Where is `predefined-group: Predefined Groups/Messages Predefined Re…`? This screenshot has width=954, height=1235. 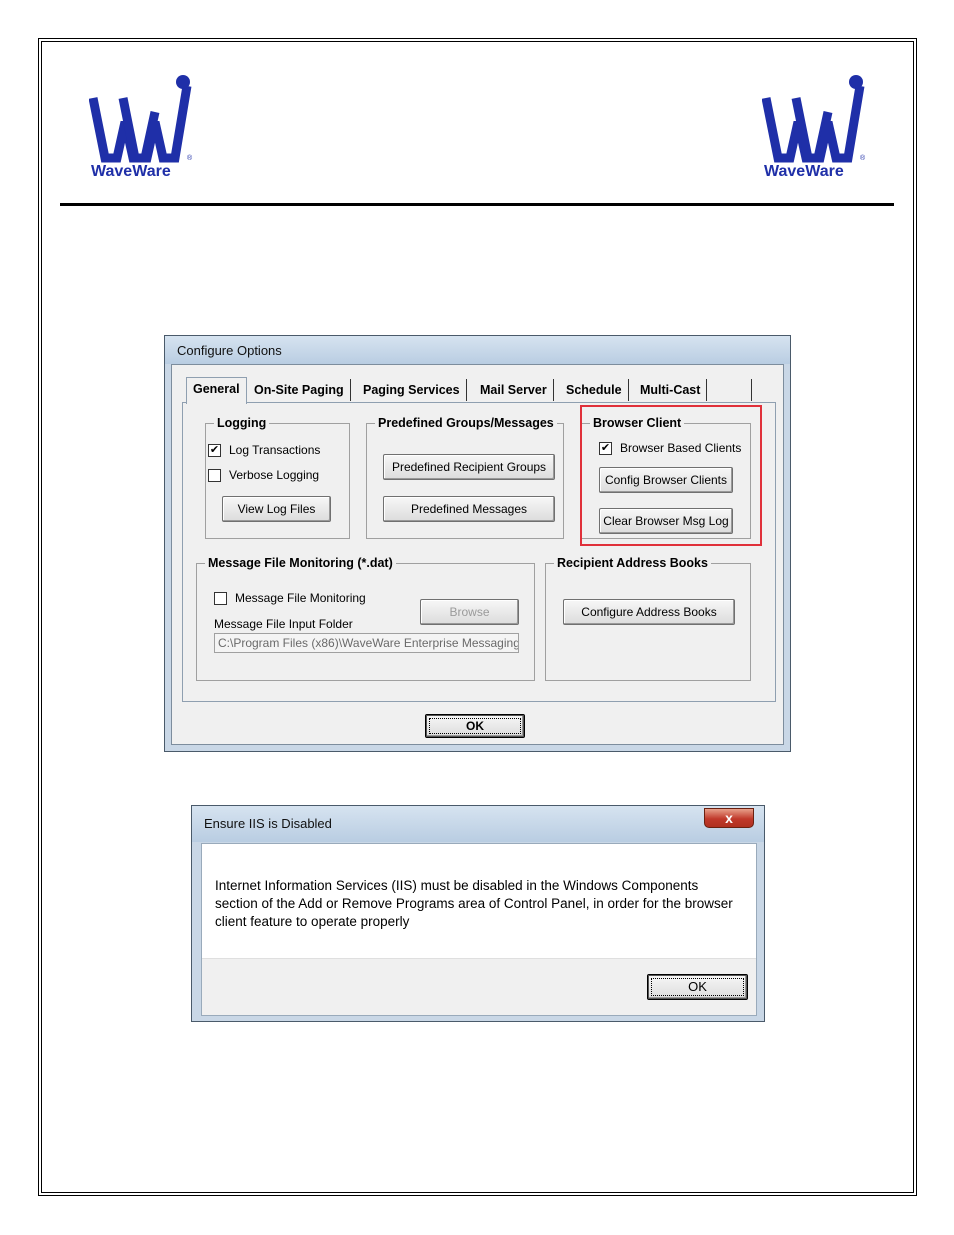
predefined-group: Predefined Groups/Messages Predefined Re… is located at coordinates (465, 477).